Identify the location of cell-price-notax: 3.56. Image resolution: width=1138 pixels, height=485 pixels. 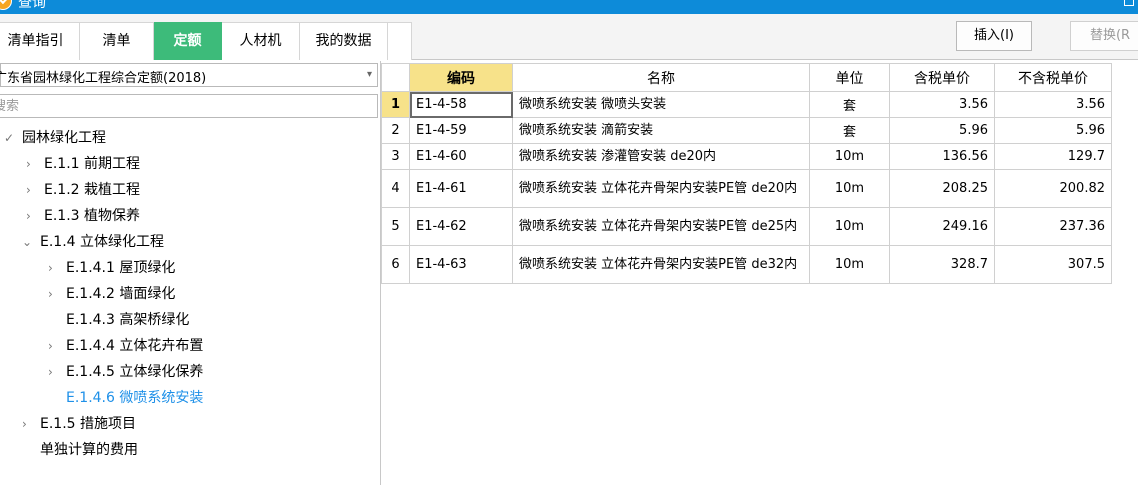
(1053, 104).